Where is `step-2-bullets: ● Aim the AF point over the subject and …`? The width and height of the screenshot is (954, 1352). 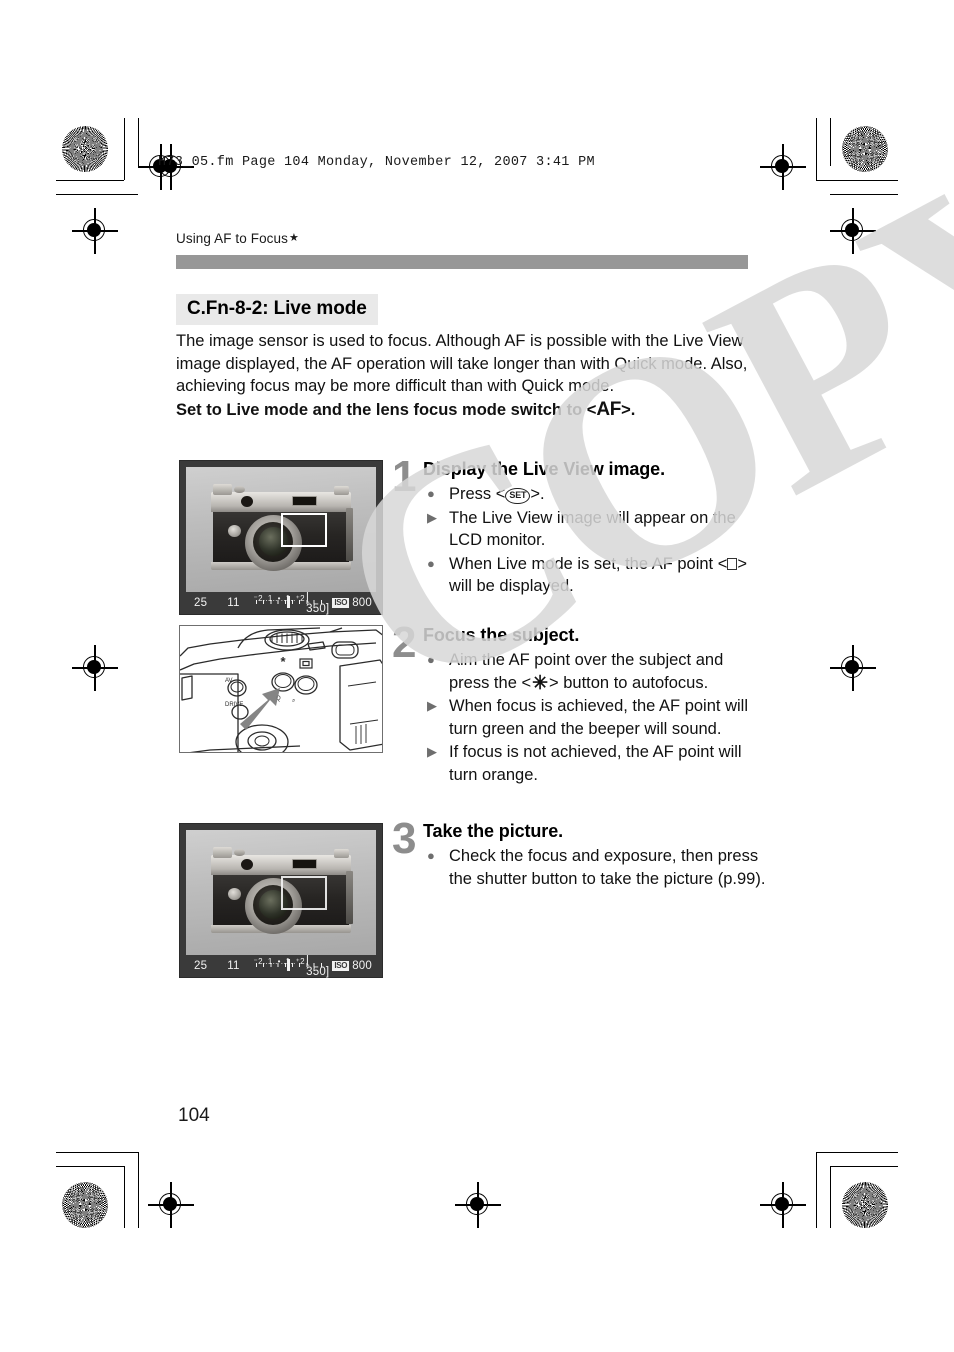
step-2-bullets: ● Aim the AF point over the subject and … is located at coordinates (595, 717).